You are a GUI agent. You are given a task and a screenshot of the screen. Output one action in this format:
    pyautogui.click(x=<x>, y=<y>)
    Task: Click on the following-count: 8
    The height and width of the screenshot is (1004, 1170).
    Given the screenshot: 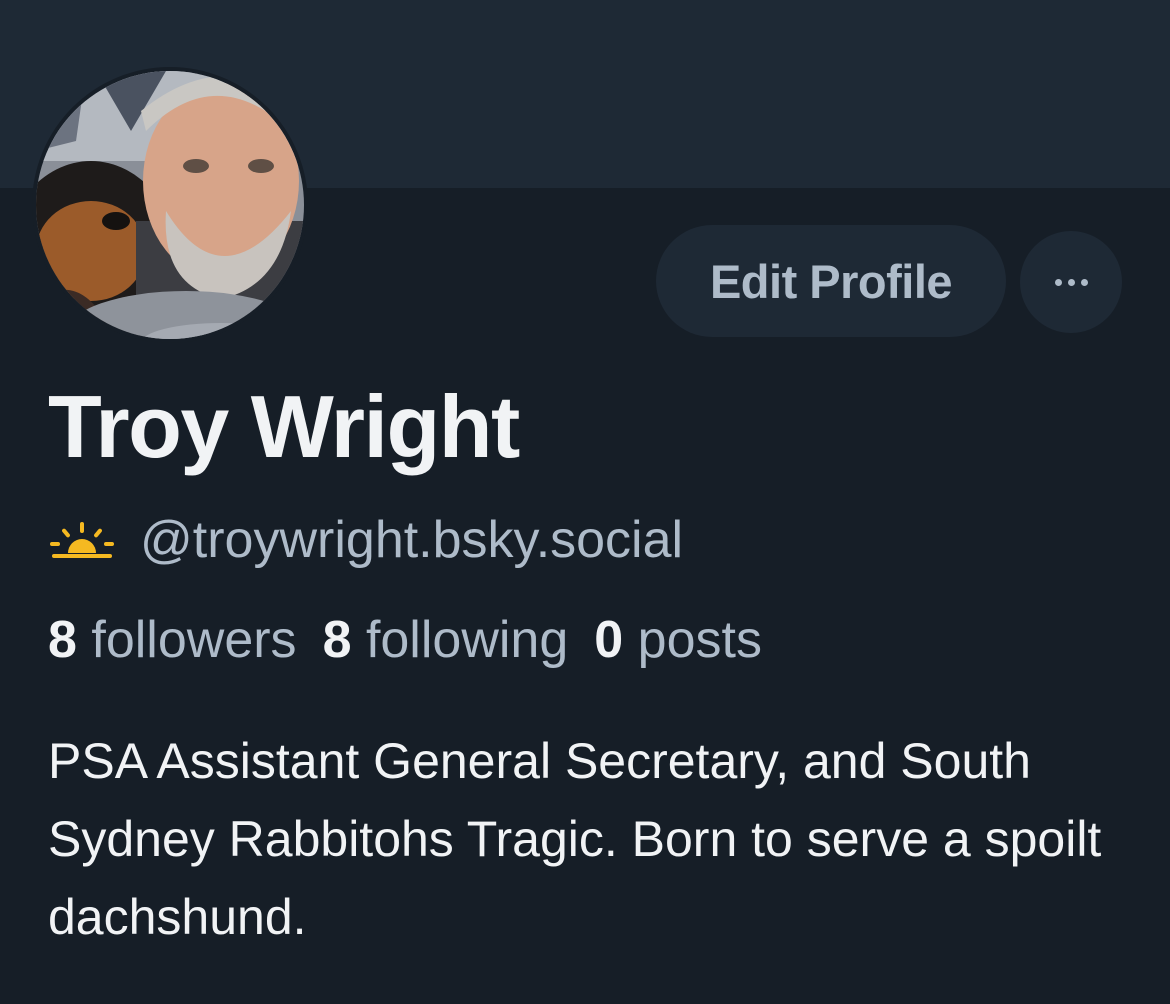 What is the action you would take?
    pyautogui.click(x=337, y=640)
    